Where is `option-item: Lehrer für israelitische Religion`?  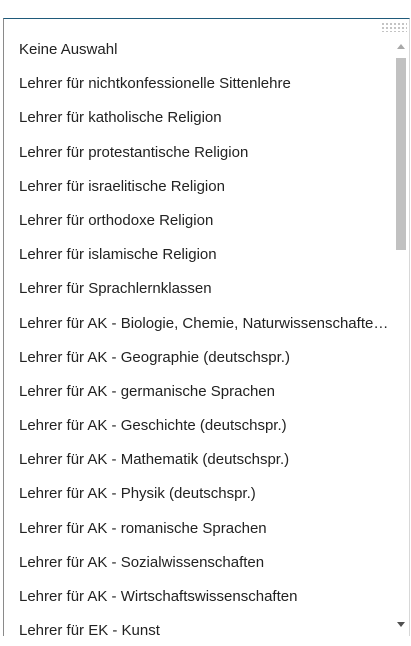
option-item: Lehrer für israelitische Religion is located at coordinates (196, 194).